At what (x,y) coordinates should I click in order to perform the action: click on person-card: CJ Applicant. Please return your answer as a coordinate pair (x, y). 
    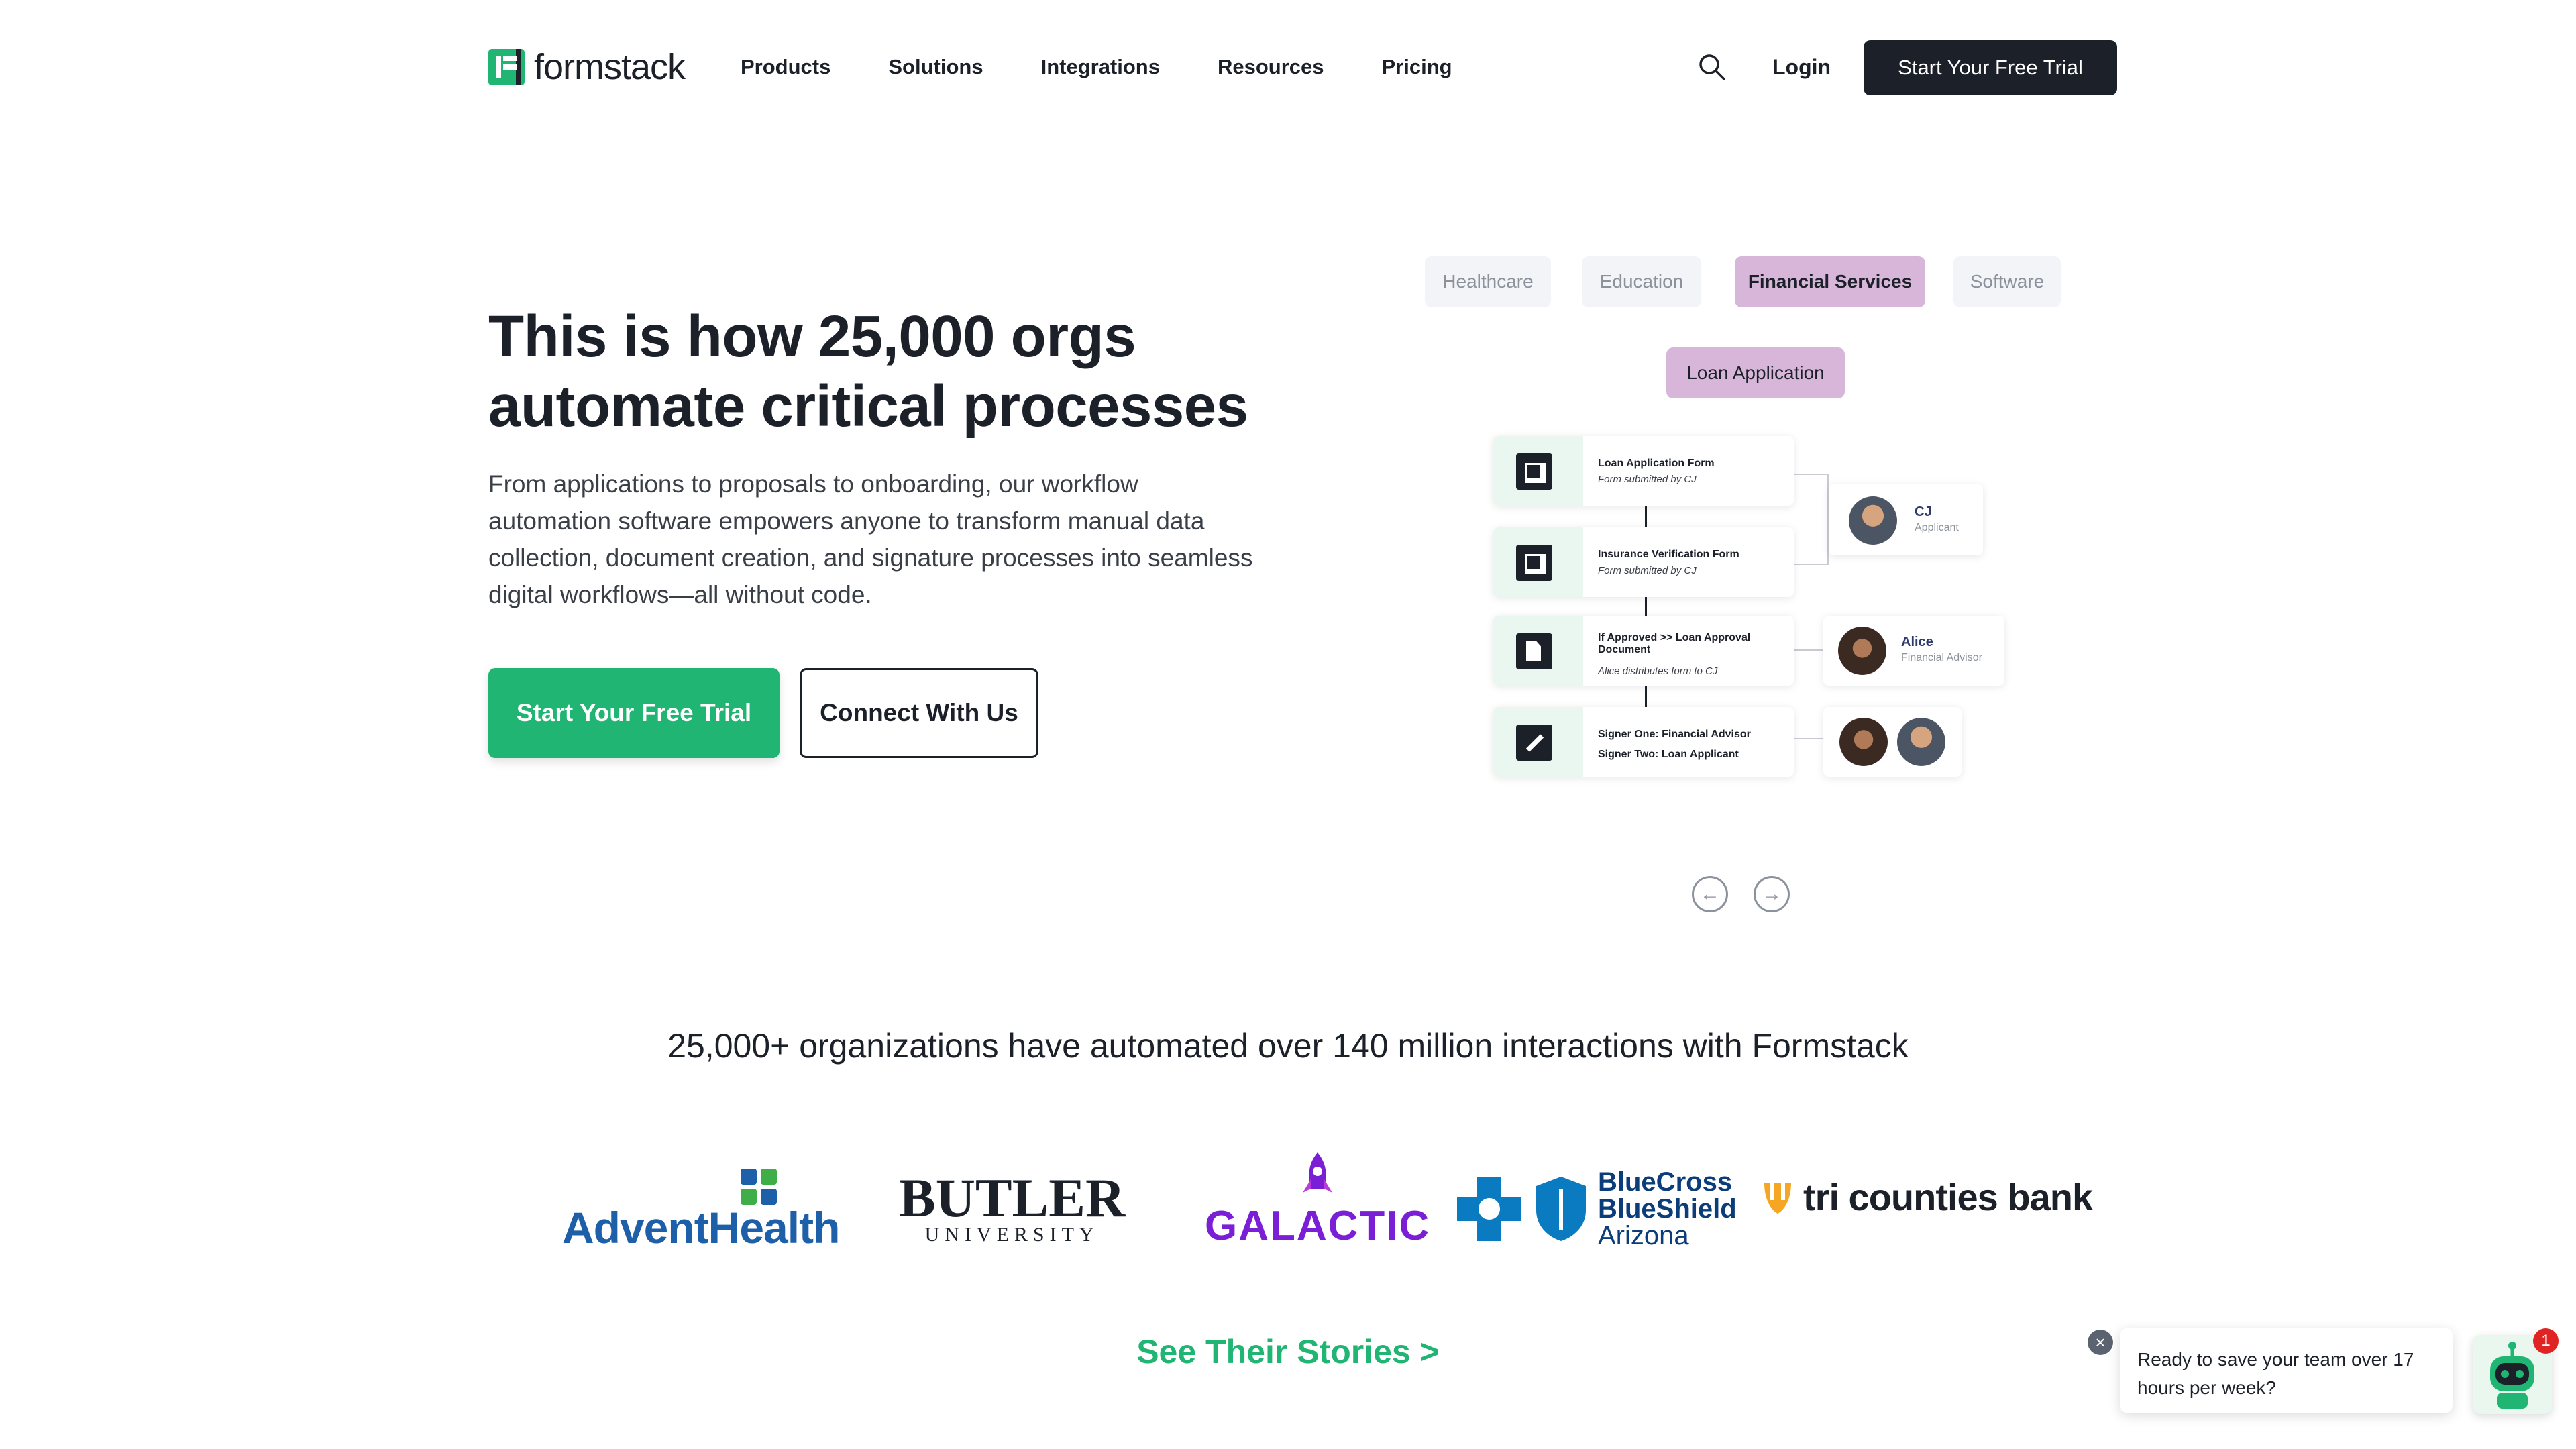
    Looking at the image, I should click on (1906, 519).